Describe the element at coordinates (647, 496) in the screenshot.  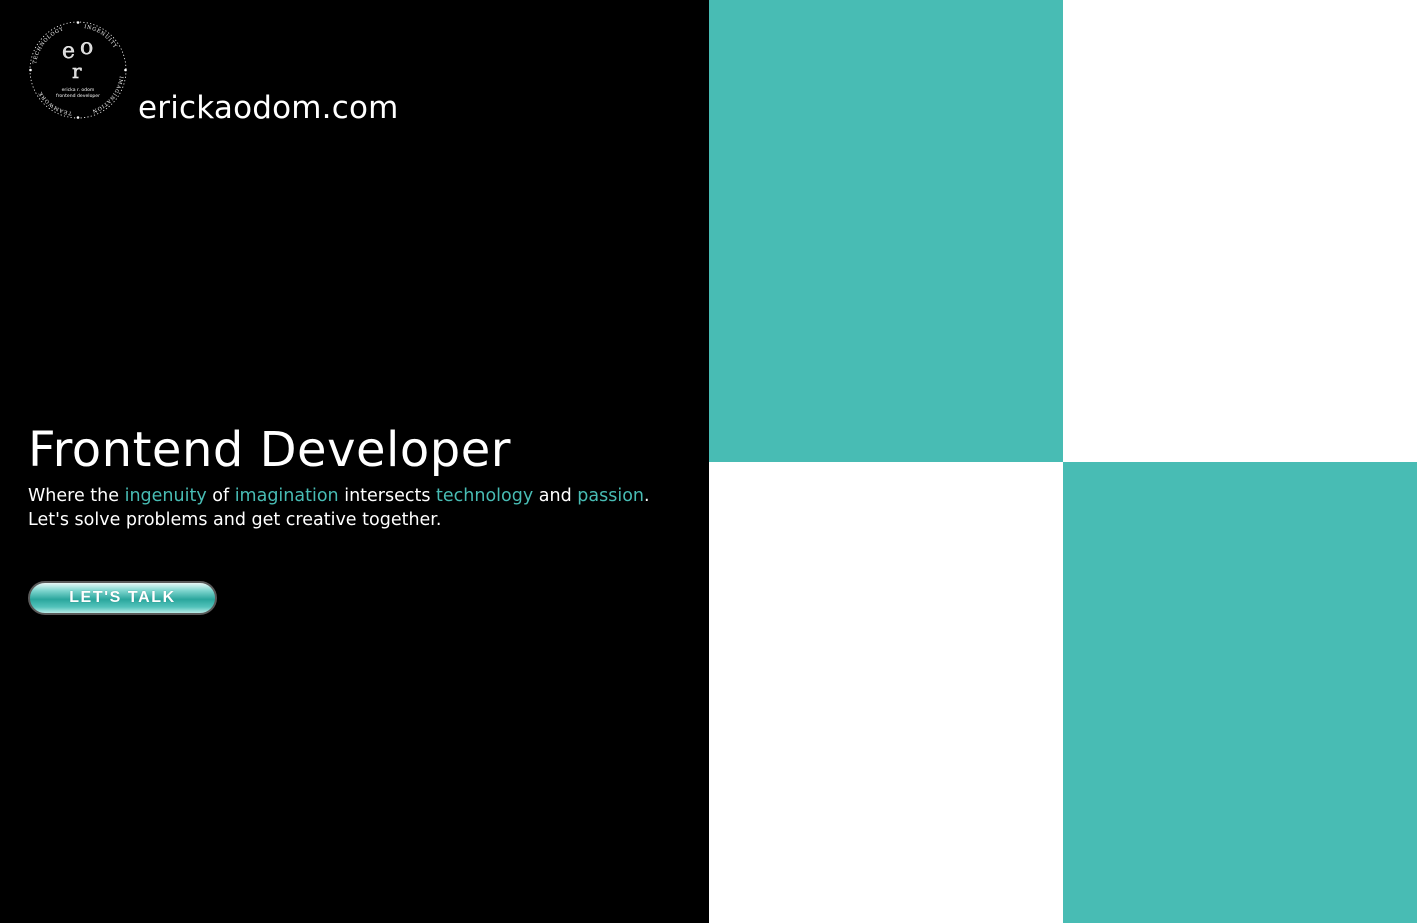
I see `tagline-text: .` at that location.